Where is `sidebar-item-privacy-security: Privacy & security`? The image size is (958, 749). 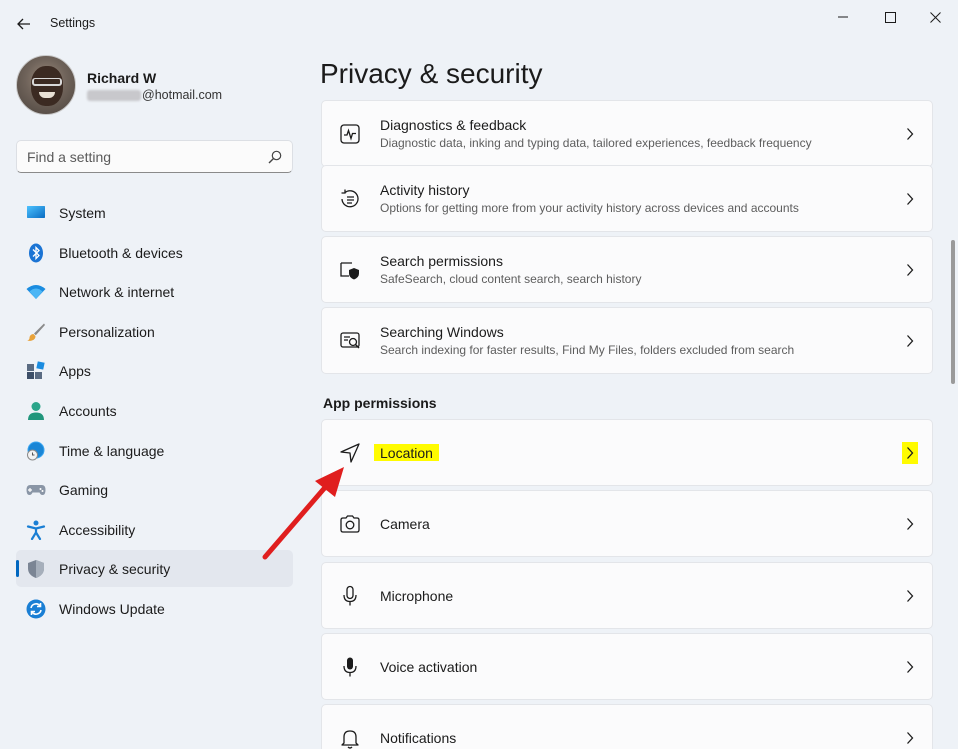
sidebar-item-privacy-security: Privacy & security is located at coordinates (154, 569).